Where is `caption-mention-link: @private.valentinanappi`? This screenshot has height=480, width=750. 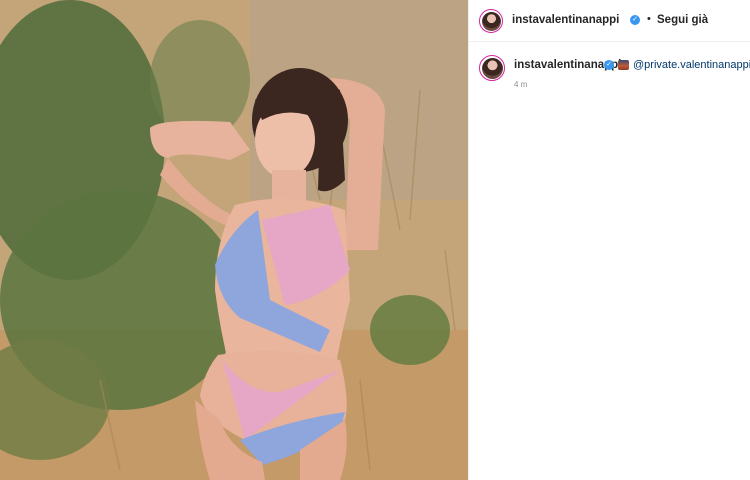
caption-mention-link: @private.valentinanappi is located at coordinates (691, 65).